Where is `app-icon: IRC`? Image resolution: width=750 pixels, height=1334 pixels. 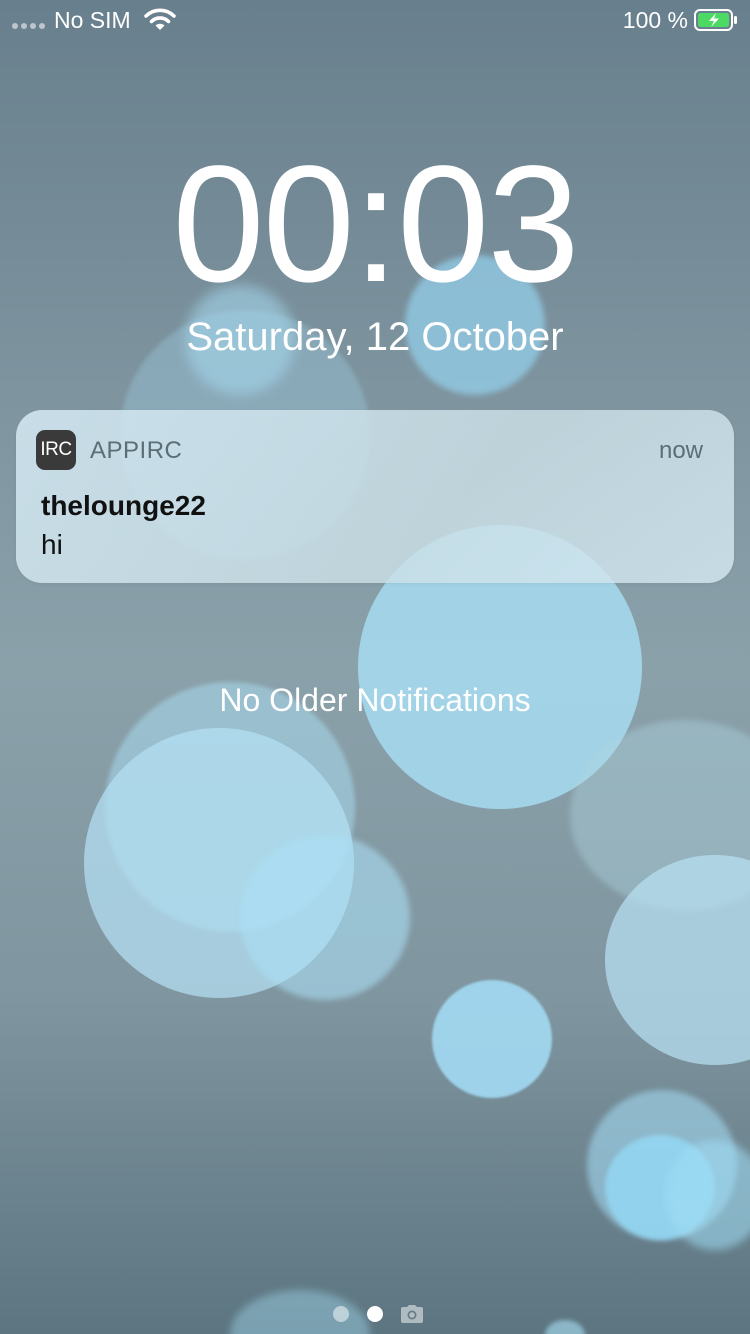 app-icon: IRC is located at coordinates (56, 450).